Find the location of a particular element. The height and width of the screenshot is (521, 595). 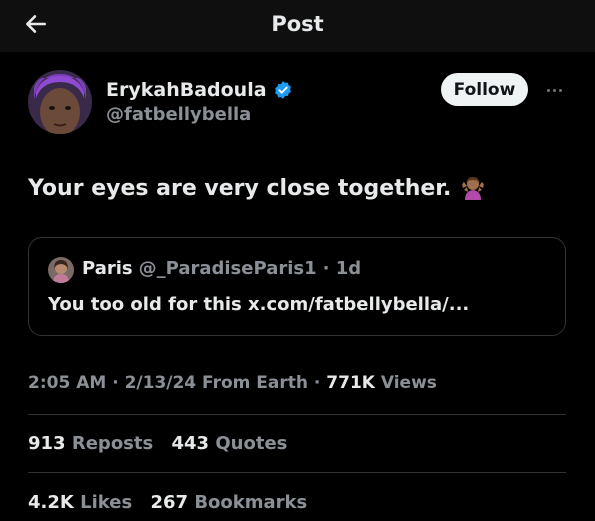

reposts-stat: 913 Reposts is located at coordinates (90, 443).